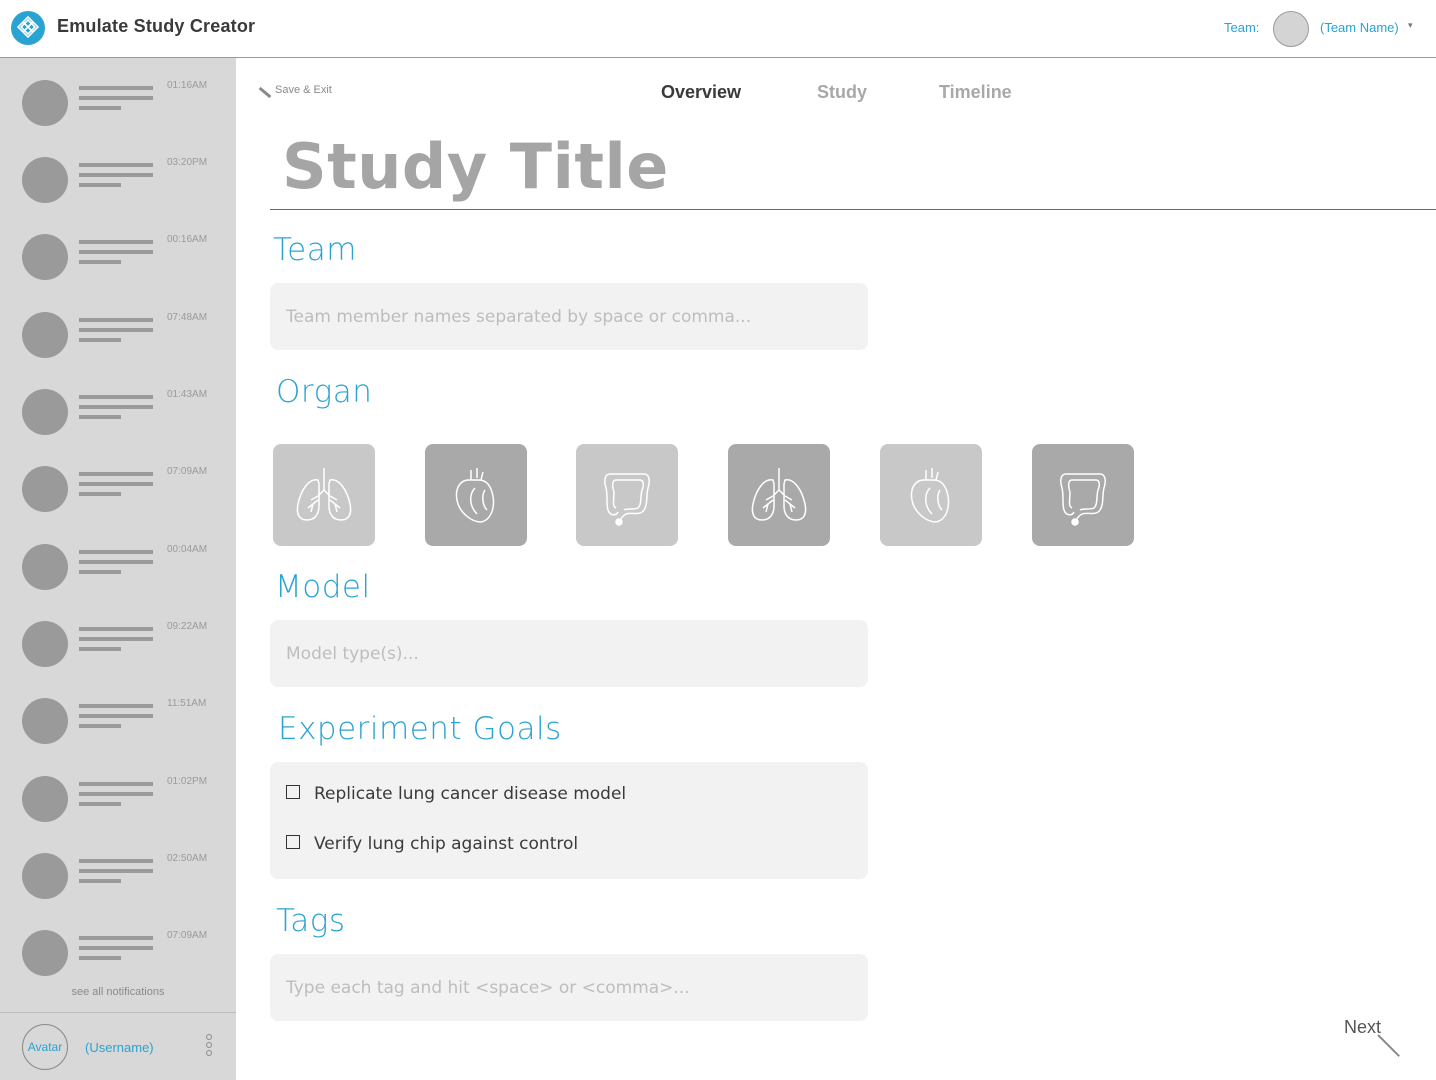  I want to click on notification-time: 01:43AM, so click(187, 394).